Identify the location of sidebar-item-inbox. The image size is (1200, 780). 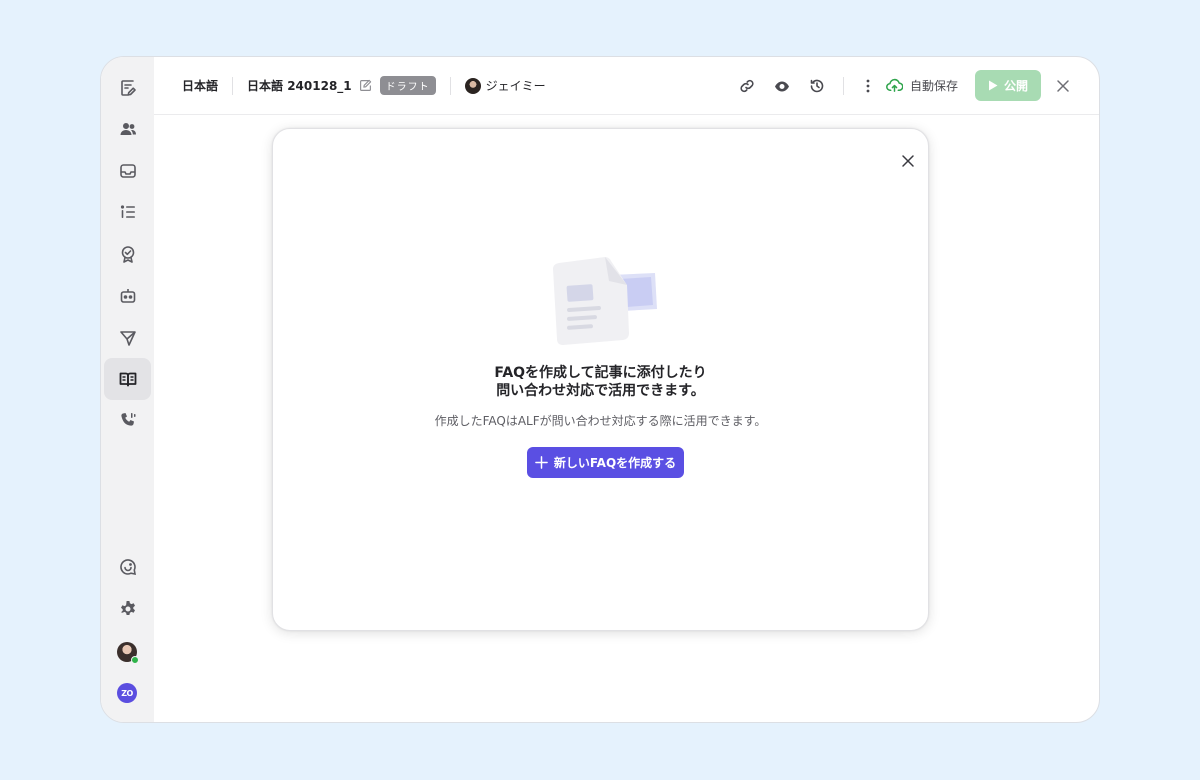
(127, 171).